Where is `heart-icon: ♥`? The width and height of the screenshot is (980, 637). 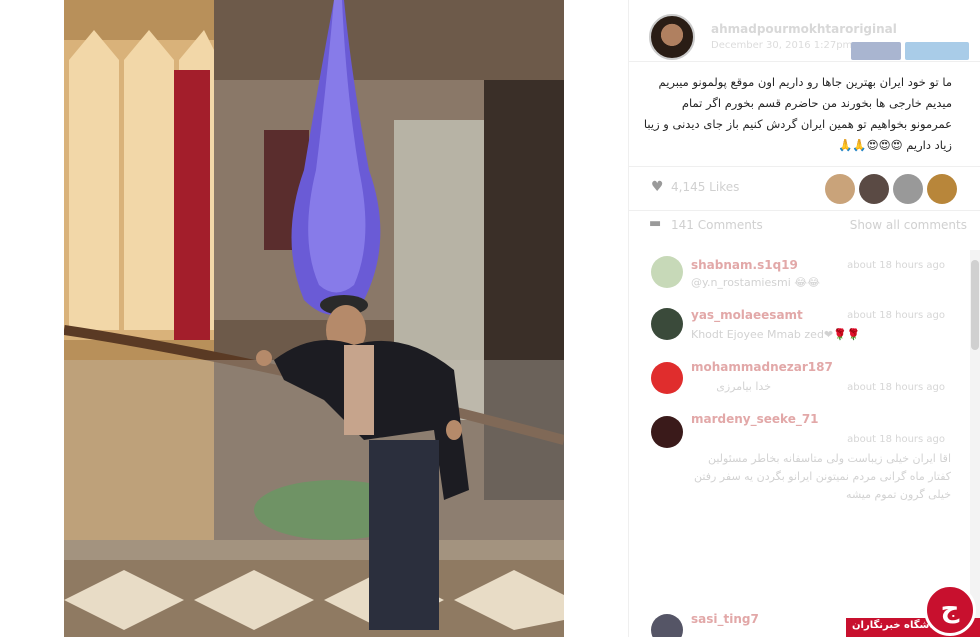 heart-icon: ♥ is located at coordinates (657, 187).